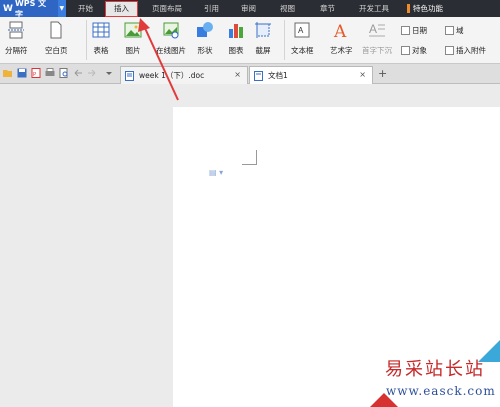 The image size is (500, 407). What do you see at coordinates (205, 38) in the screenshot?
I see `shape-button: 形状` at bounding box center [205, 38].